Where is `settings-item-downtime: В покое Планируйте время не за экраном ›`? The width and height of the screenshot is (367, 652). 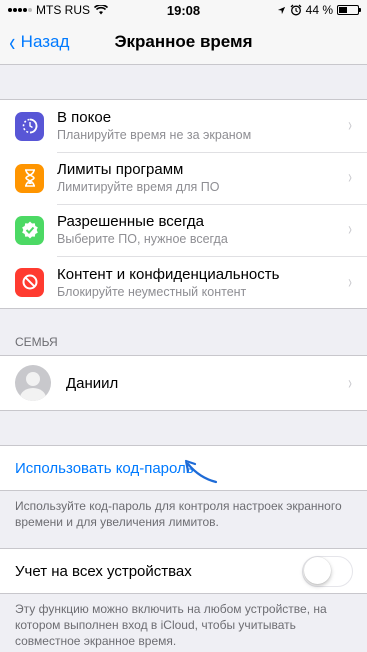
settings-item-downtime: В покое Планируйте время не за экраном › is located at coordinates (183, 126).